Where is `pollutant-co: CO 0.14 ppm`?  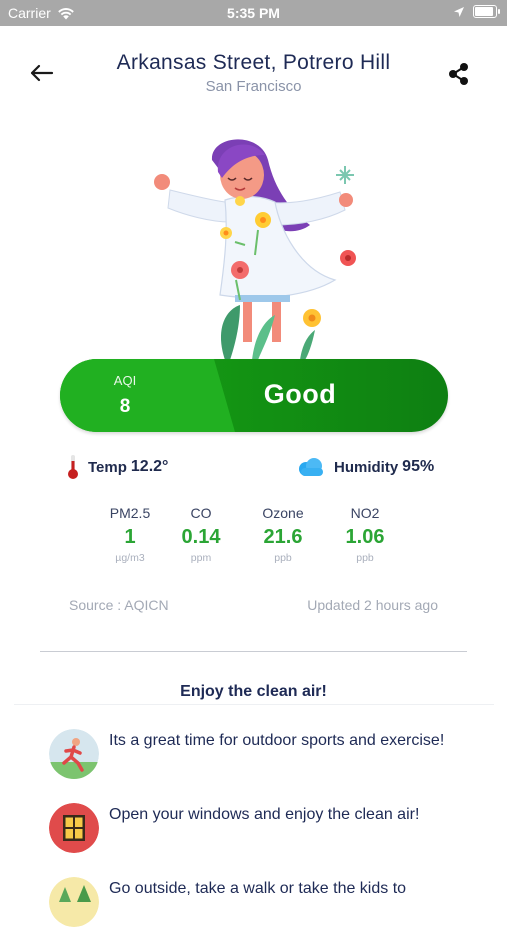 pollutant-co: CO 0.14 ppm is located at coordinates (201, 537).